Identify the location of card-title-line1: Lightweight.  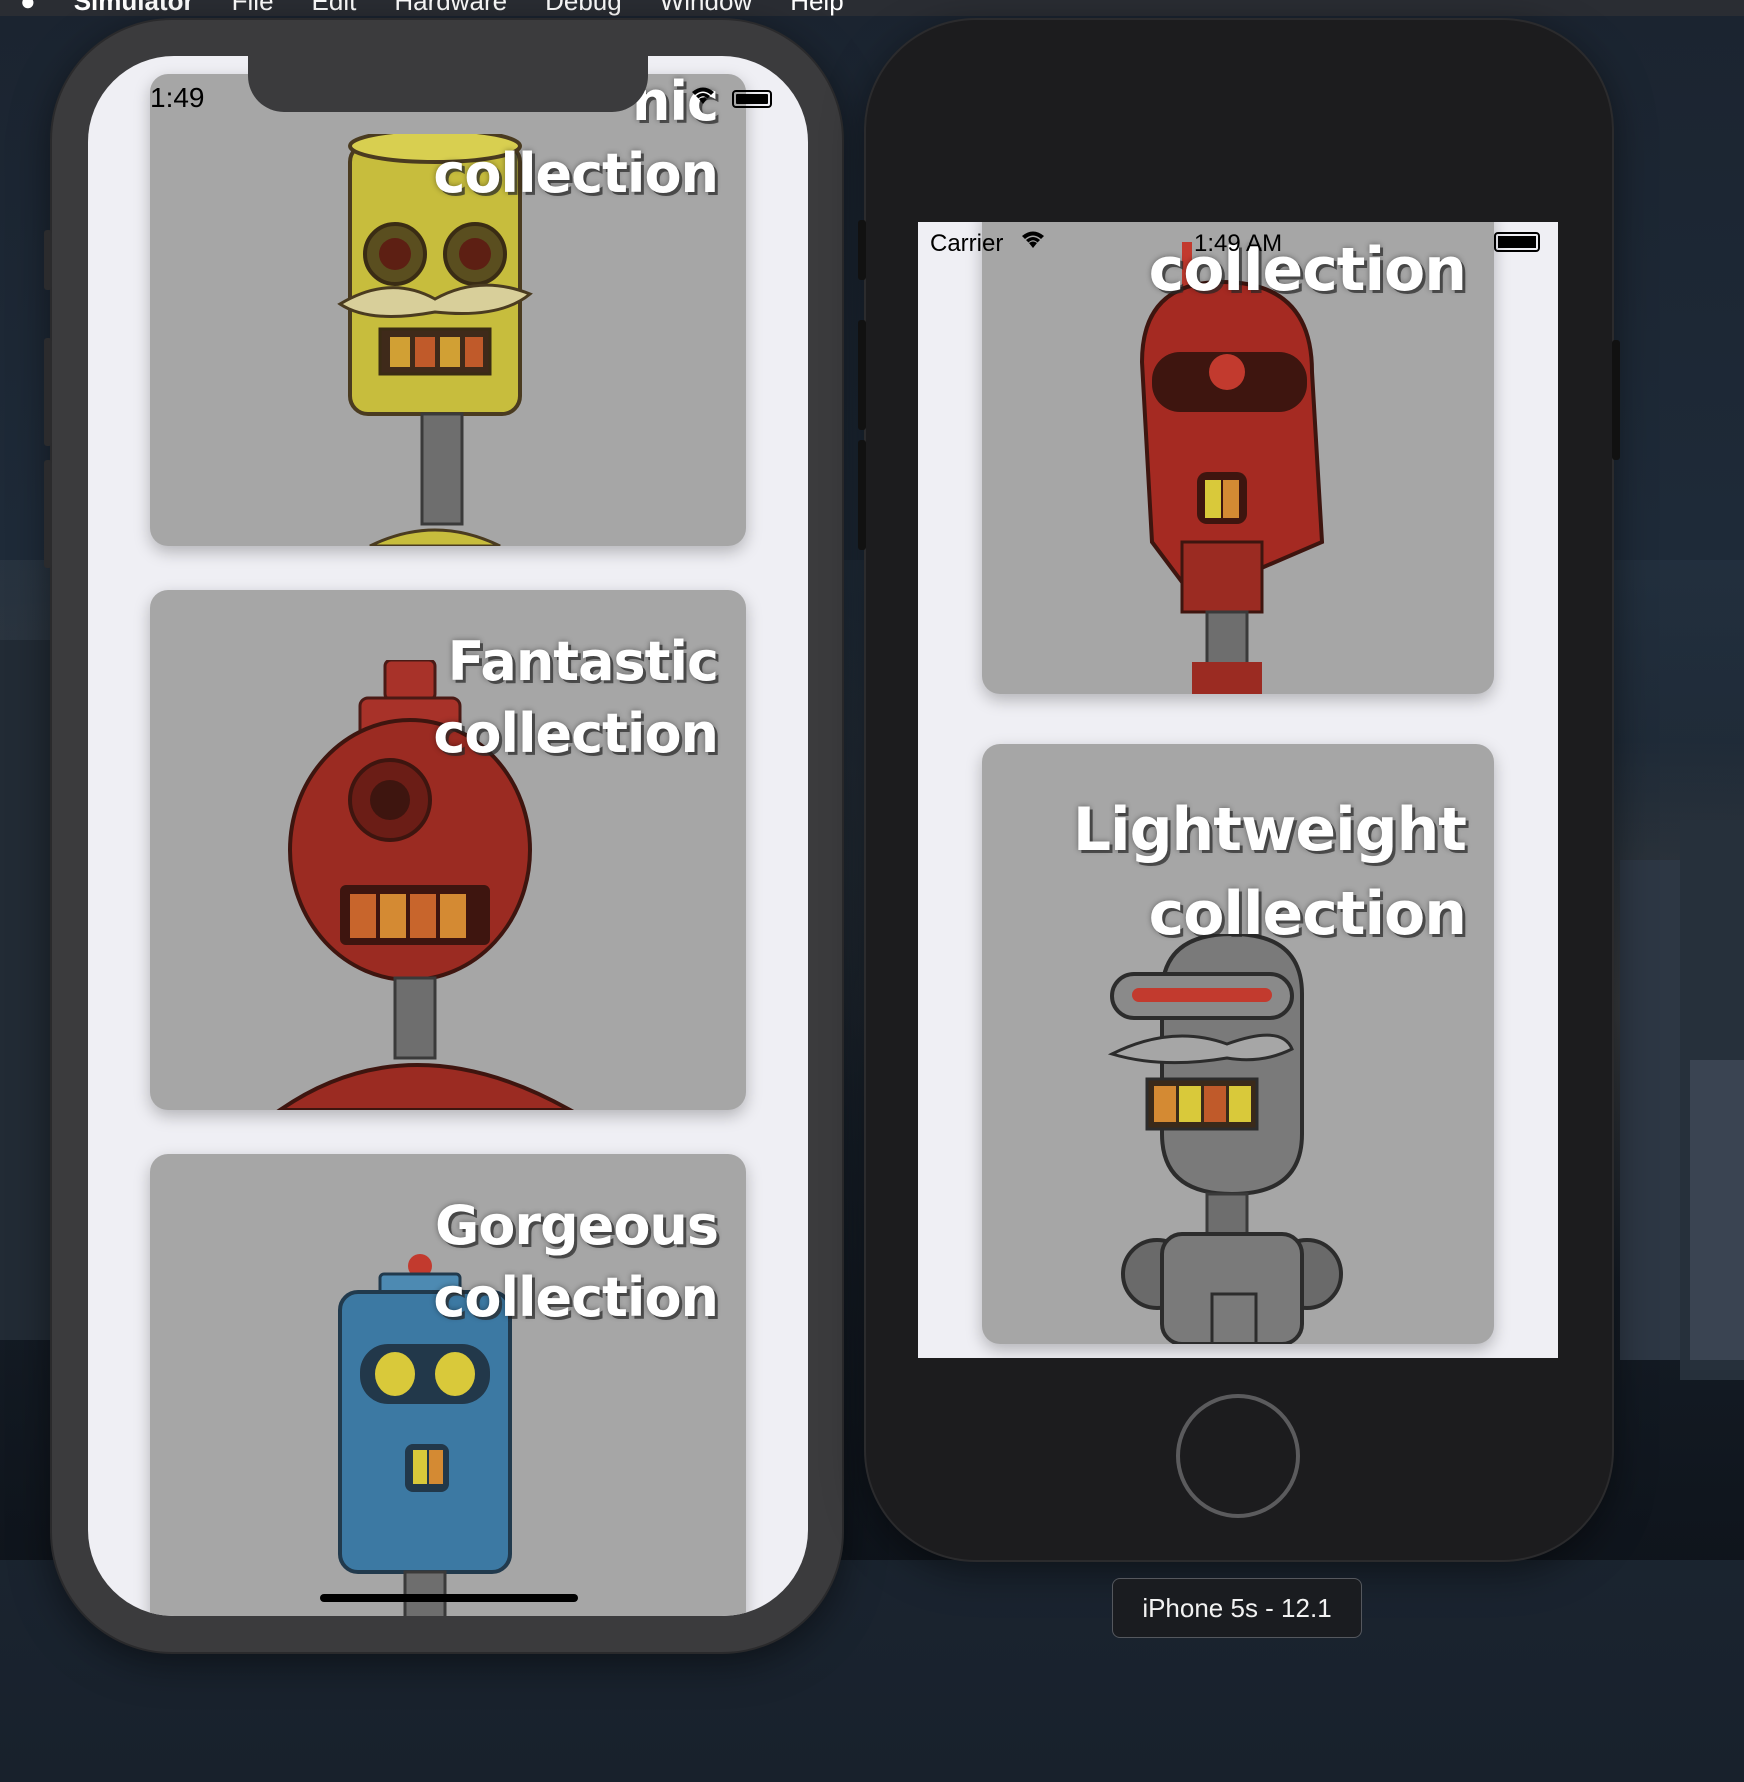
(1269, 830).